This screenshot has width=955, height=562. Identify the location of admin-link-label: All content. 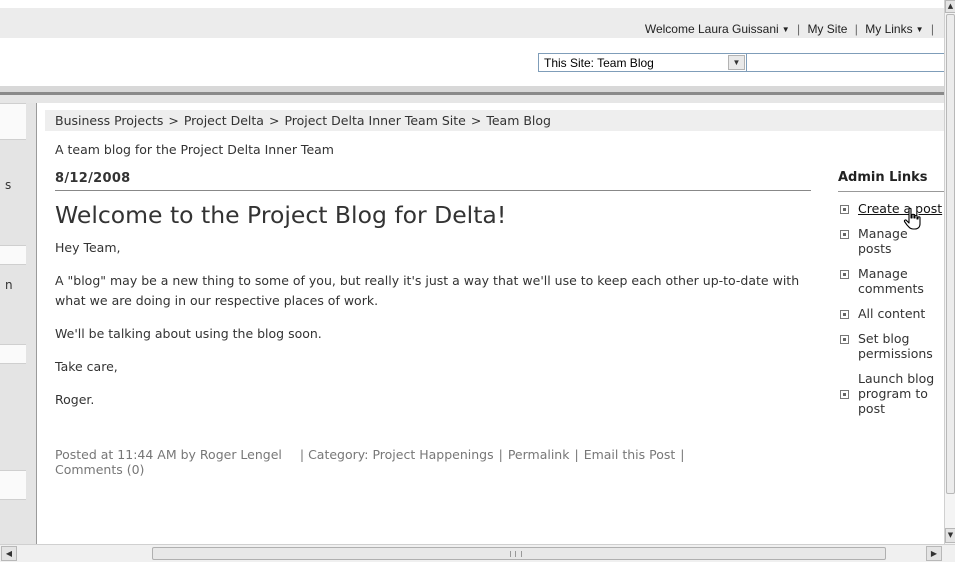
(891, 313).